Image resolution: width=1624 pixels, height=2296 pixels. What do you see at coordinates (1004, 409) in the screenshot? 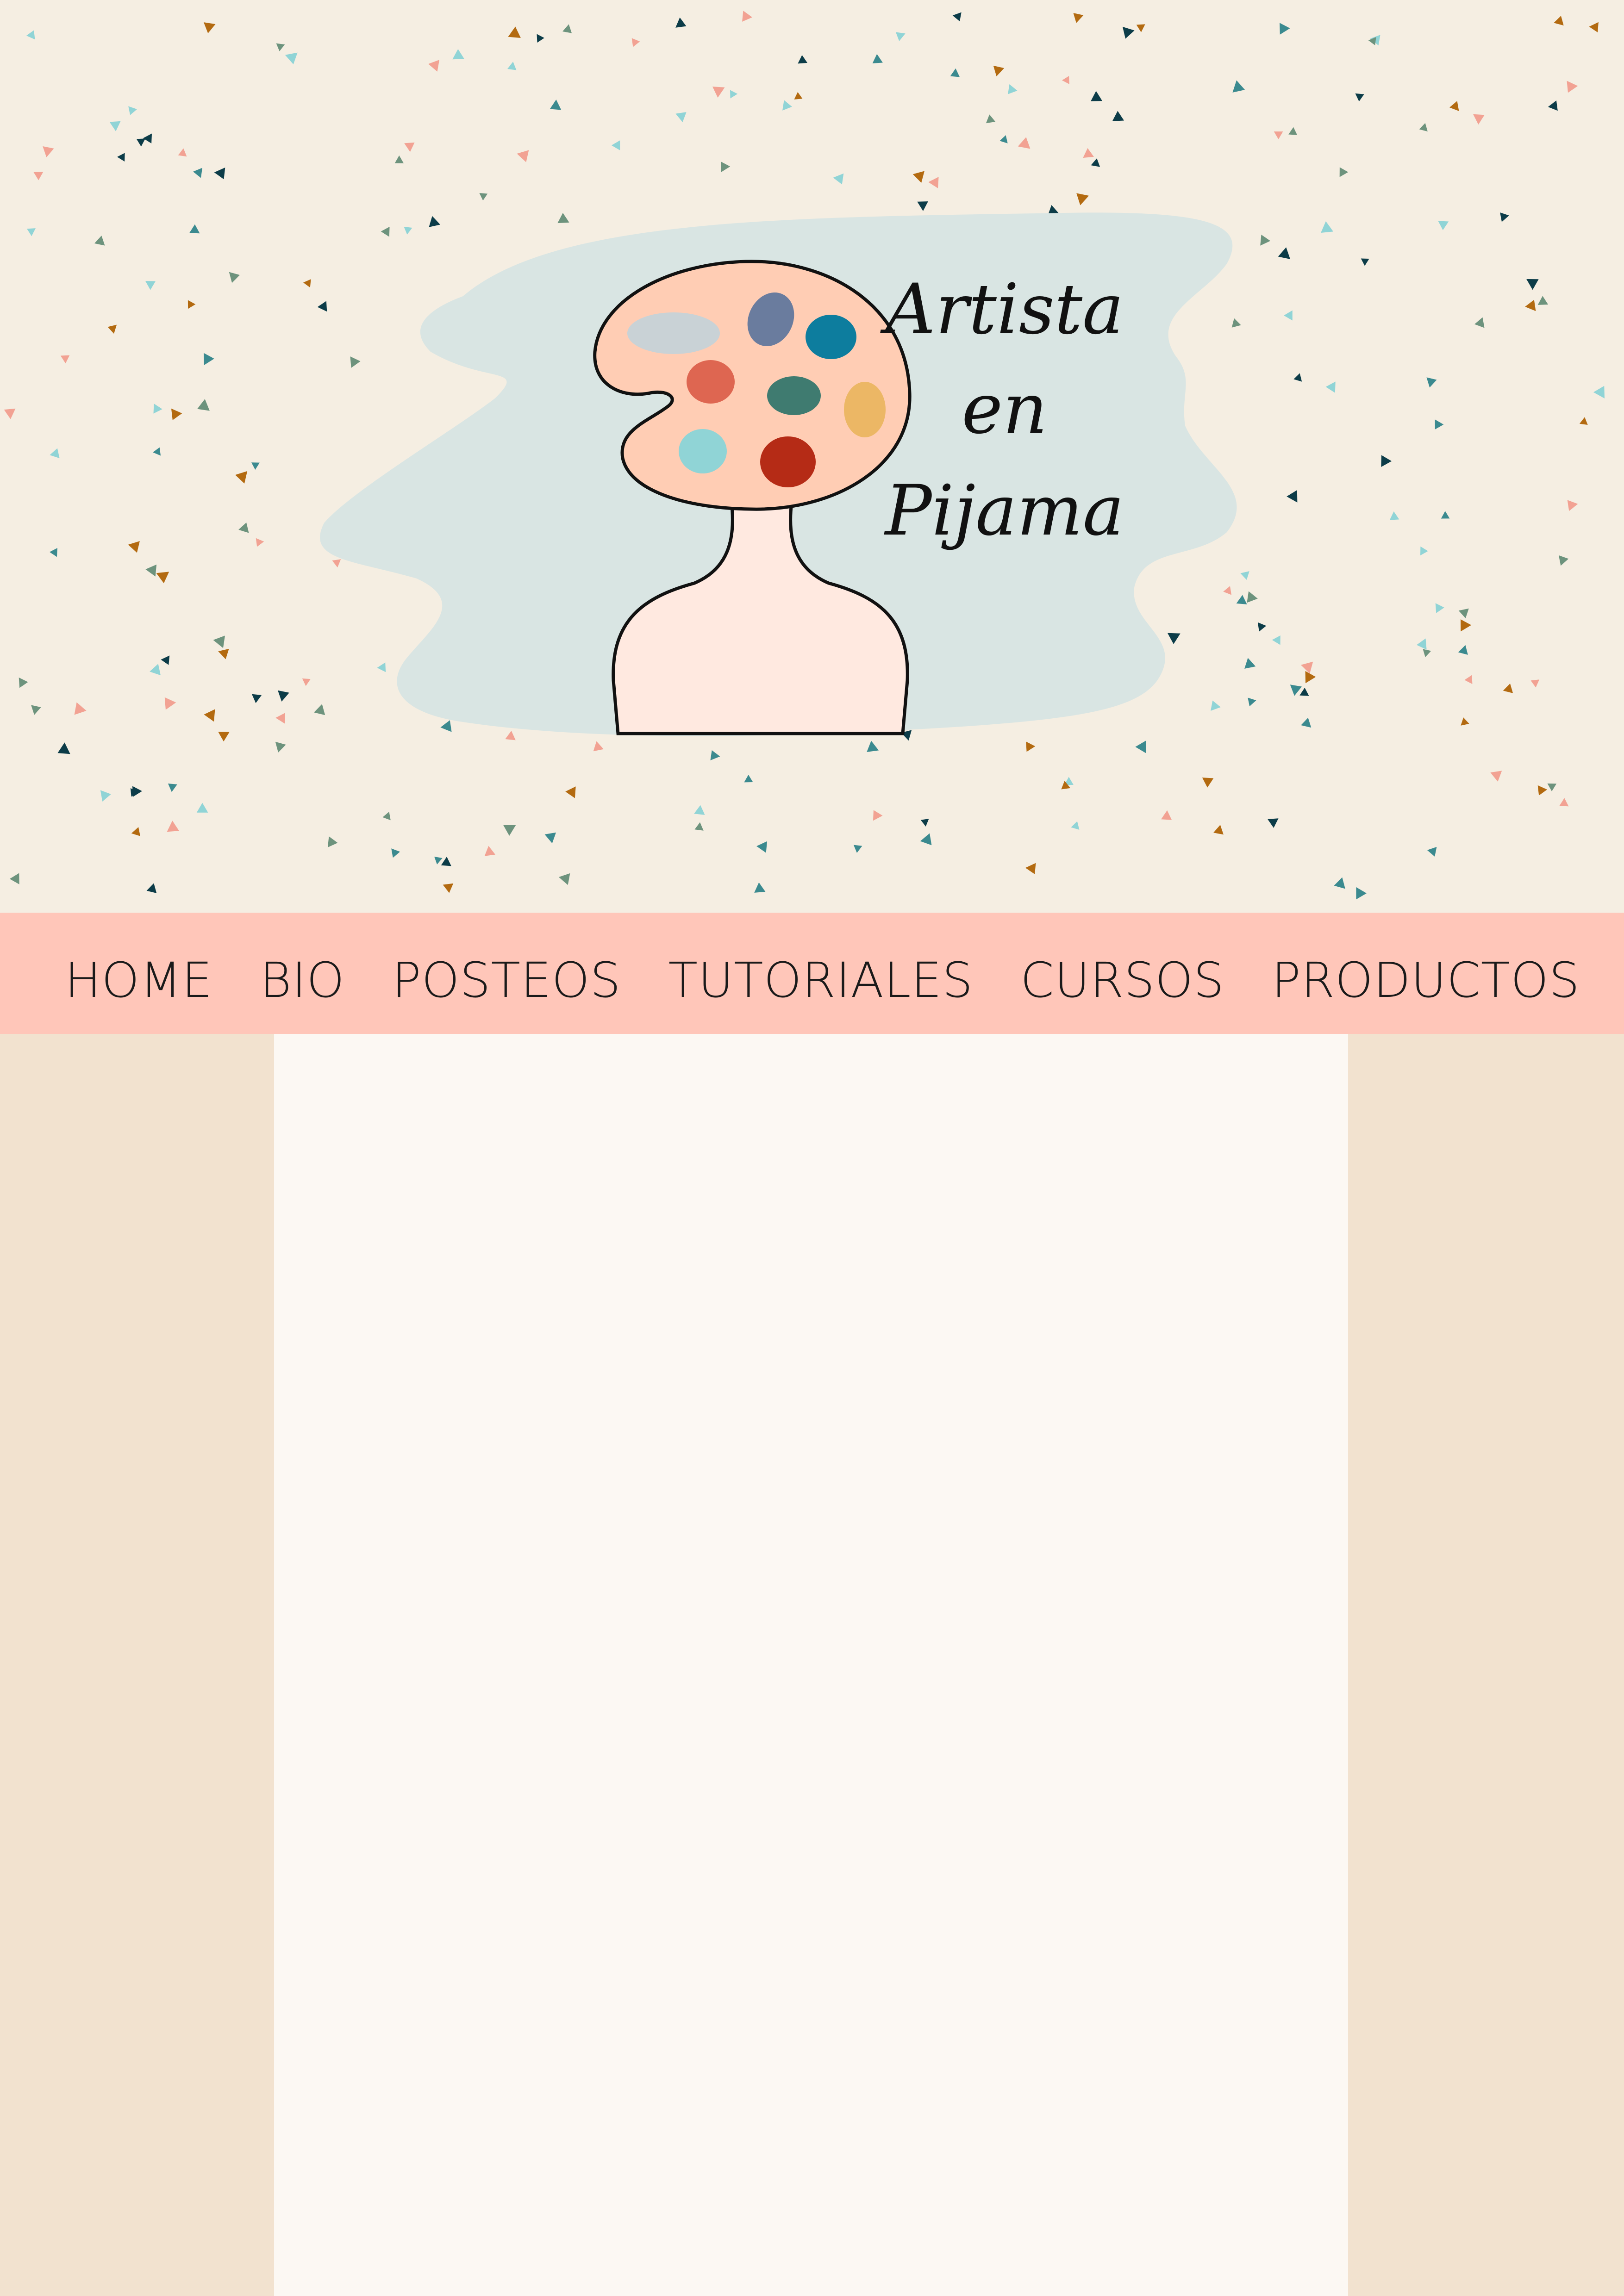
I see `logo-line-2: en` at bounding box center [1004, 409].